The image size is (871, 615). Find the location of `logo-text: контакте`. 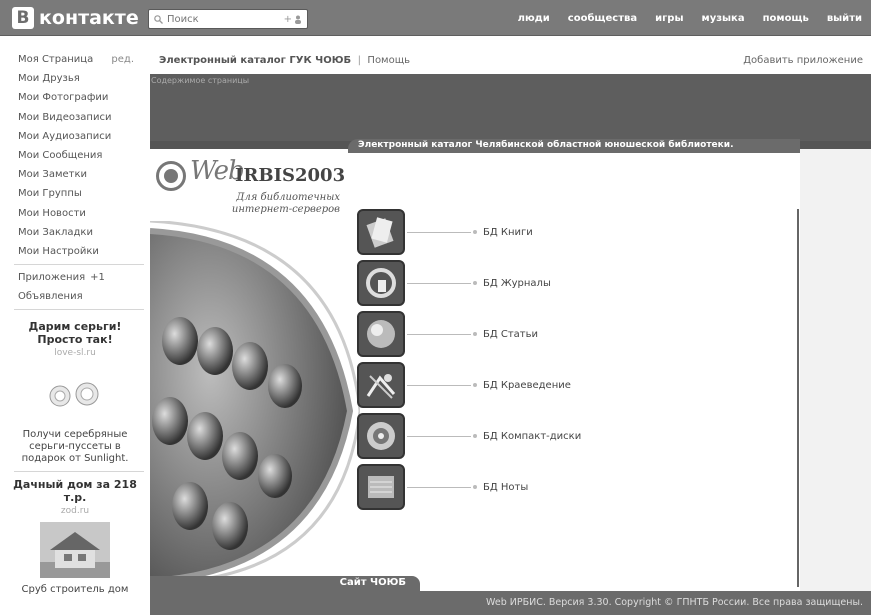

logo-text: контакте is located at coordinates (89, 18).